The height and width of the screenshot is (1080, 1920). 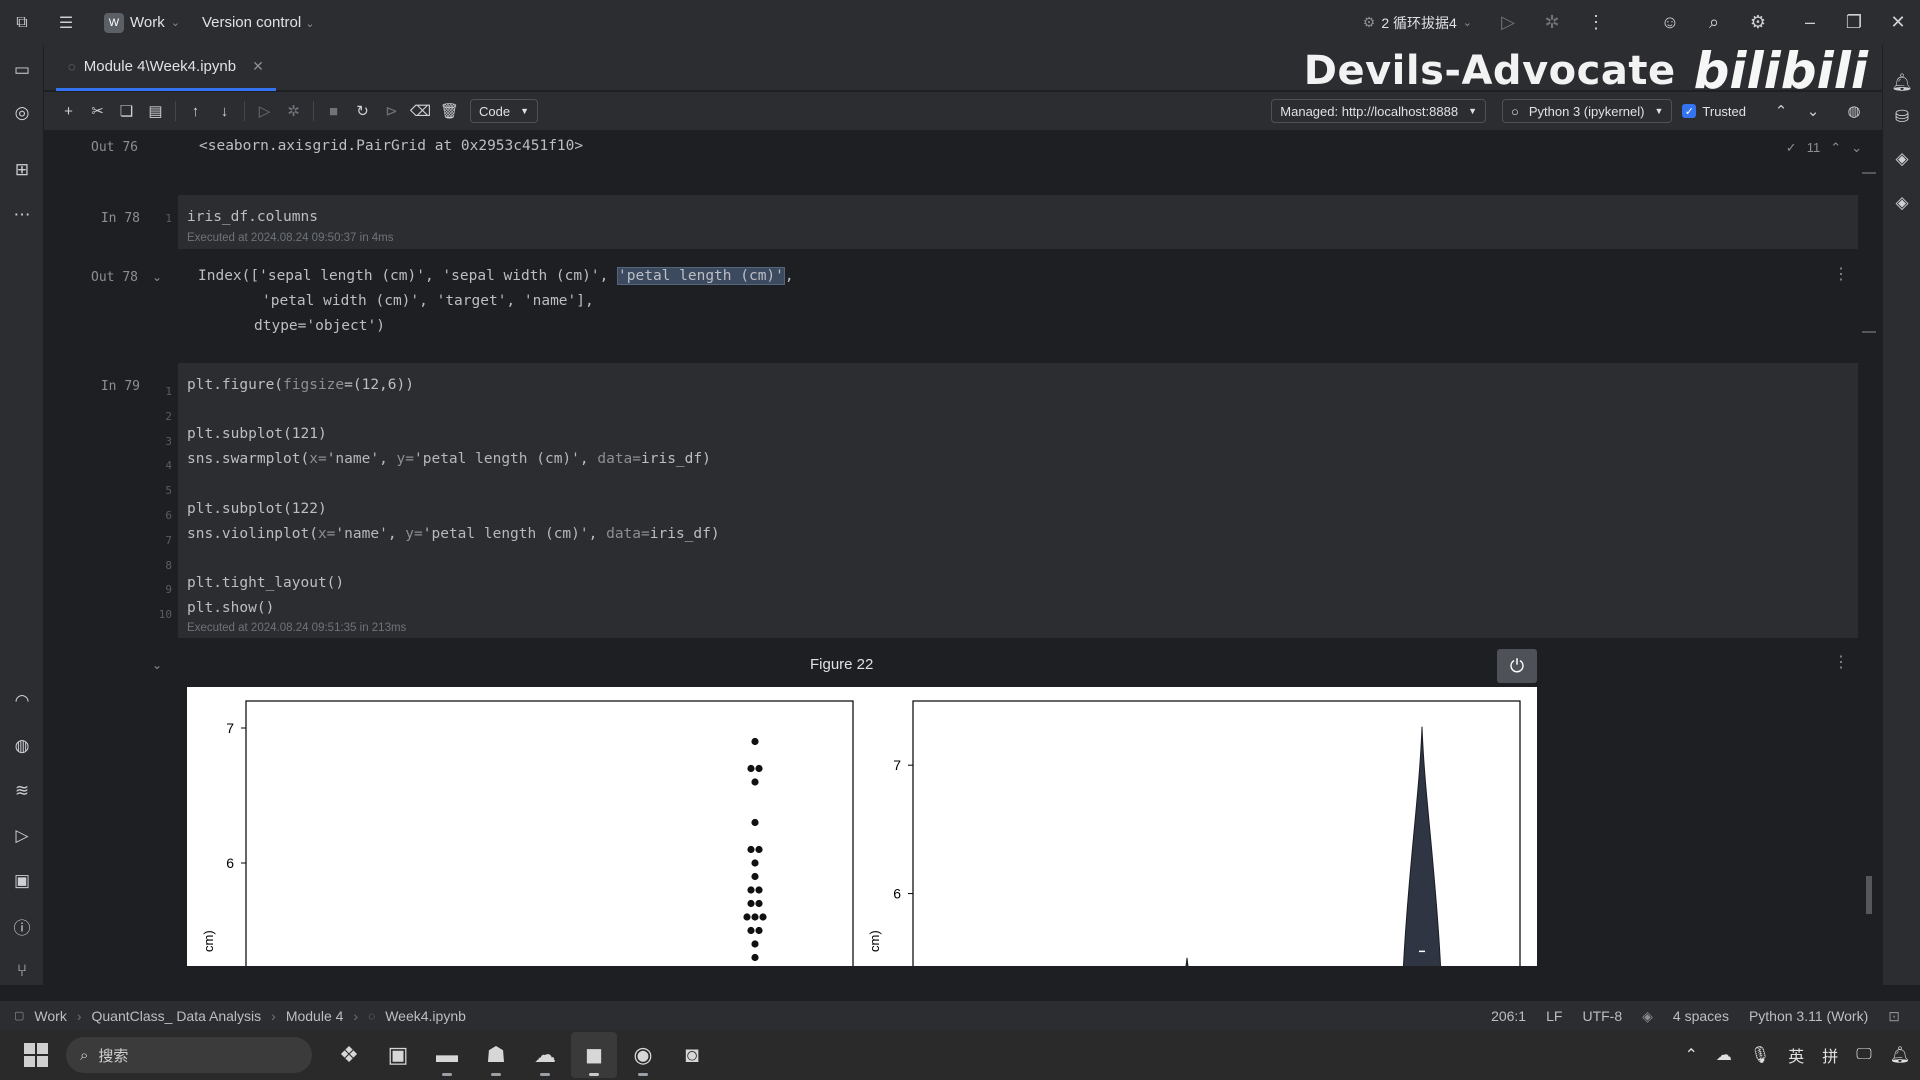 I want to click on taskbar-search: ⌕ 搜索, so click(x=189, y=1055).